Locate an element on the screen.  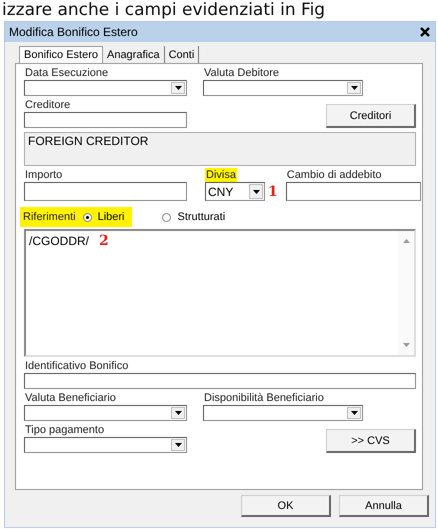
reference-text: /CGODDR/ is located at coordinates (59, 241).